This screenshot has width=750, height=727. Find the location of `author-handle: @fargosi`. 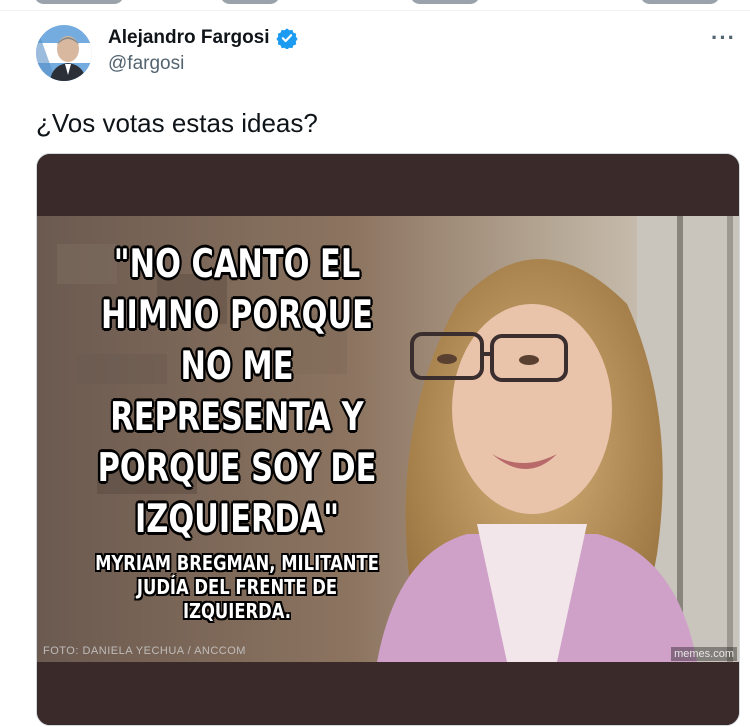

author-handle: @fargosi is located at coordinates (203, 64).